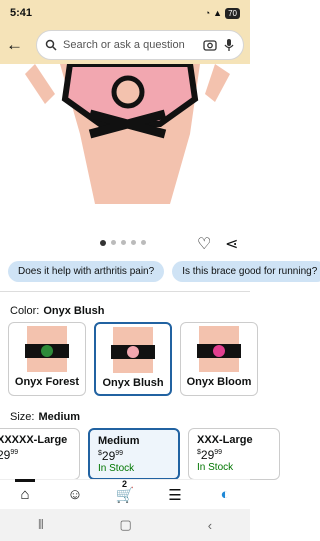 The image size is (320, 541). I want to click on system-icons: ◔ ▲ 70, so click(222, 13).